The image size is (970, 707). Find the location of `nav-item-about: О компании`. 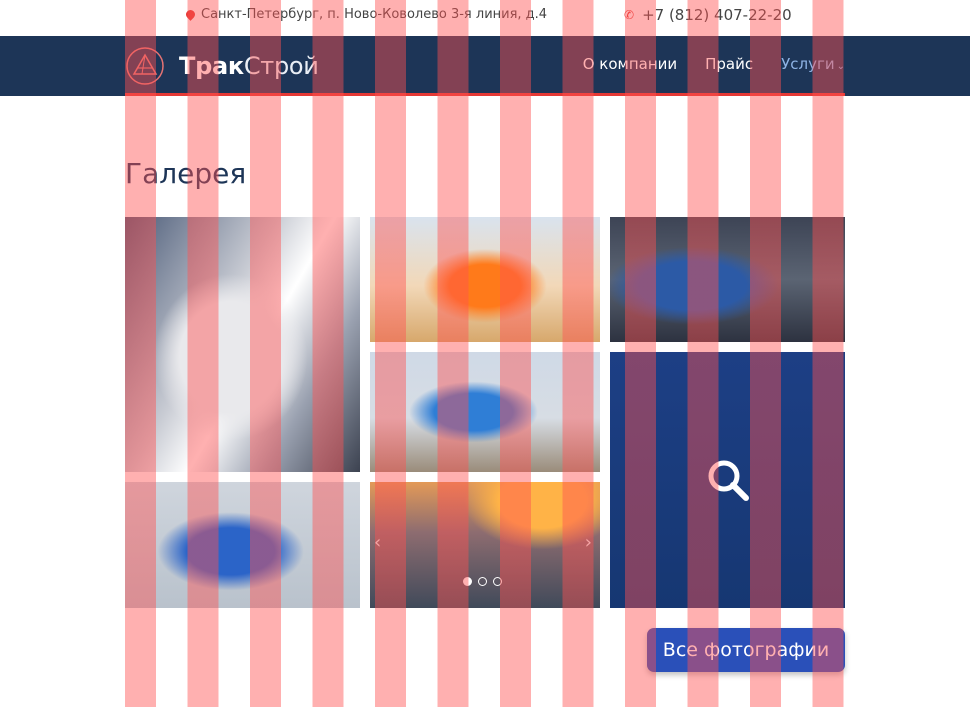

nav-item-about: О компании is located at coordinates (630, 64).